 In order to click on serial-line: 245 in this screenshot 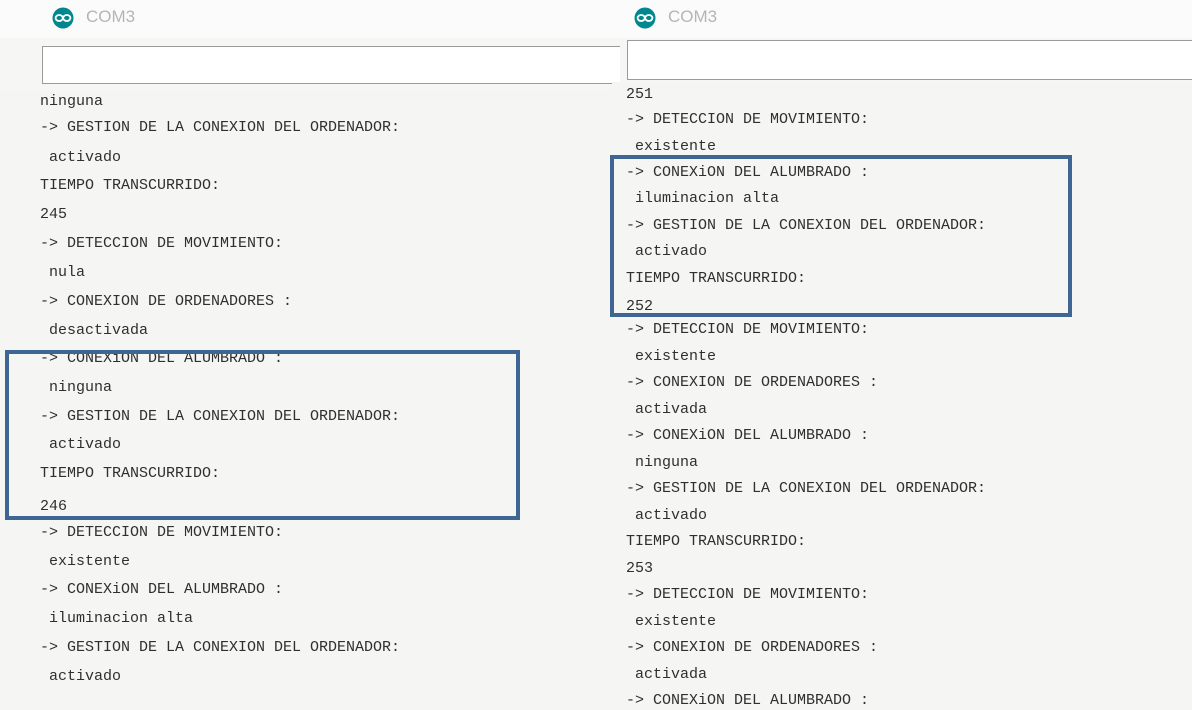, I will do `click(54, 214)`.